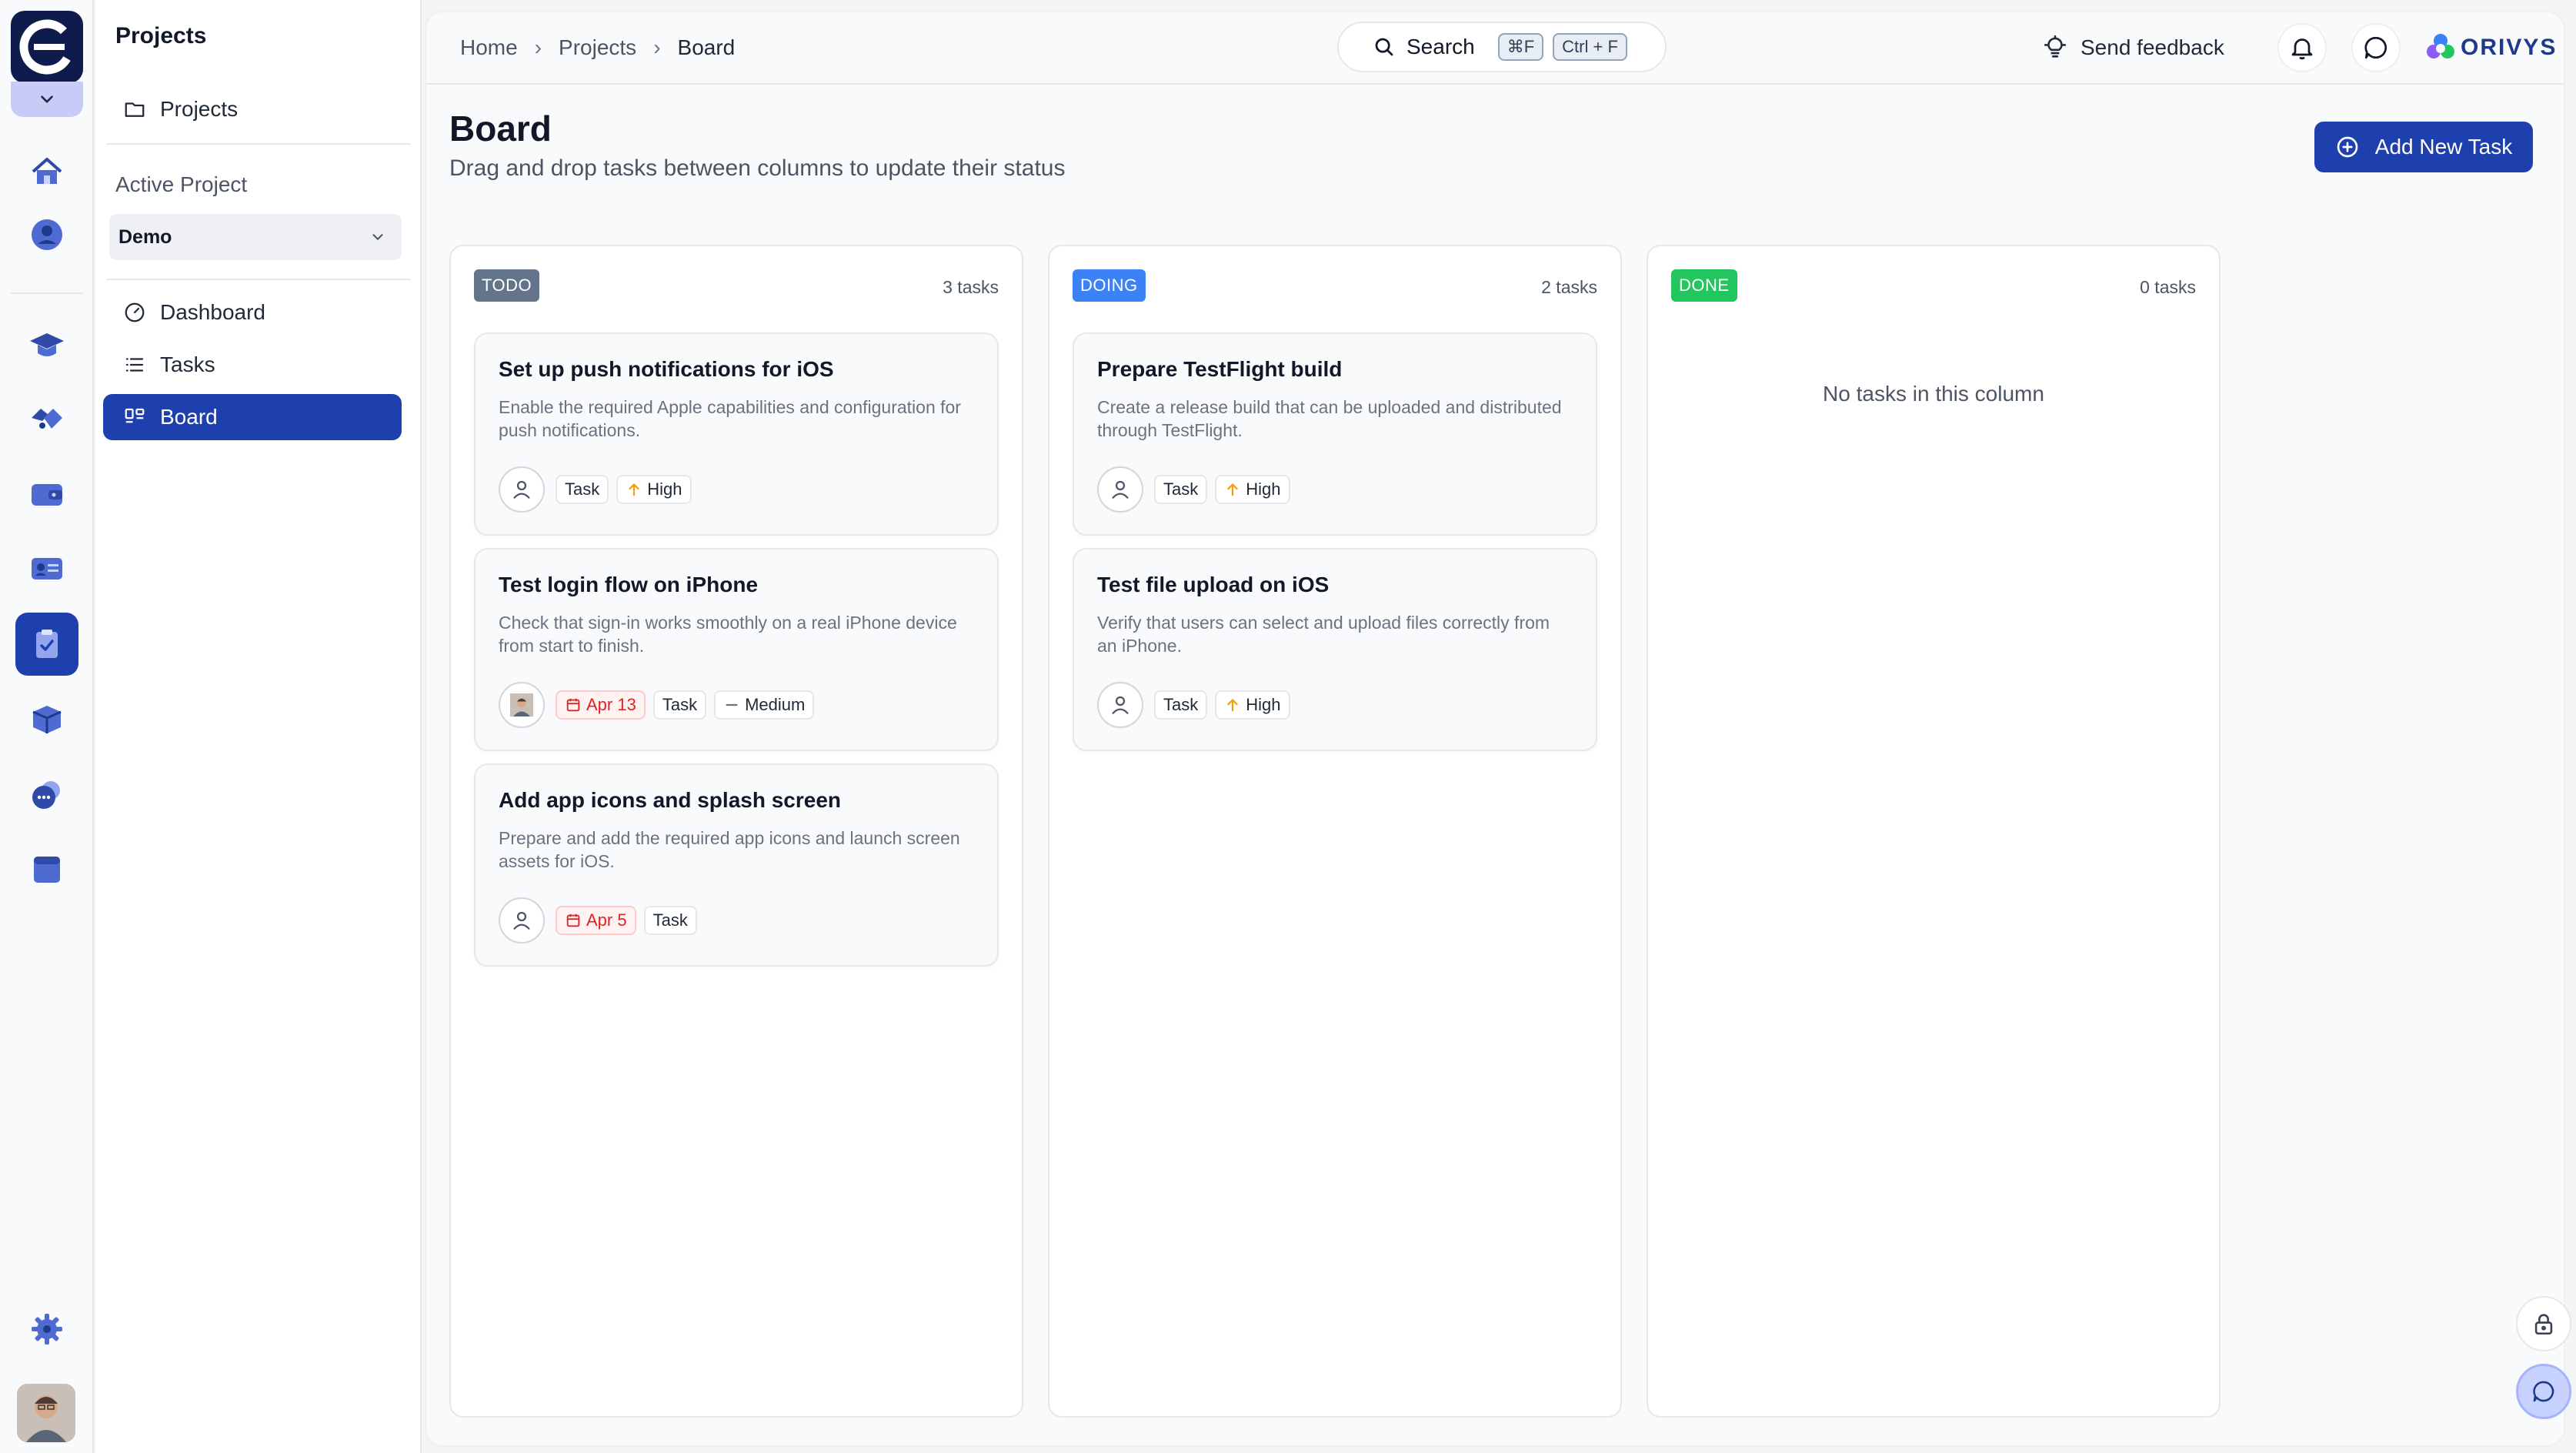 This screenshot has height=1453, width=2576. I want to click on column-task-count: 2 tasks, so click(1569, 287).